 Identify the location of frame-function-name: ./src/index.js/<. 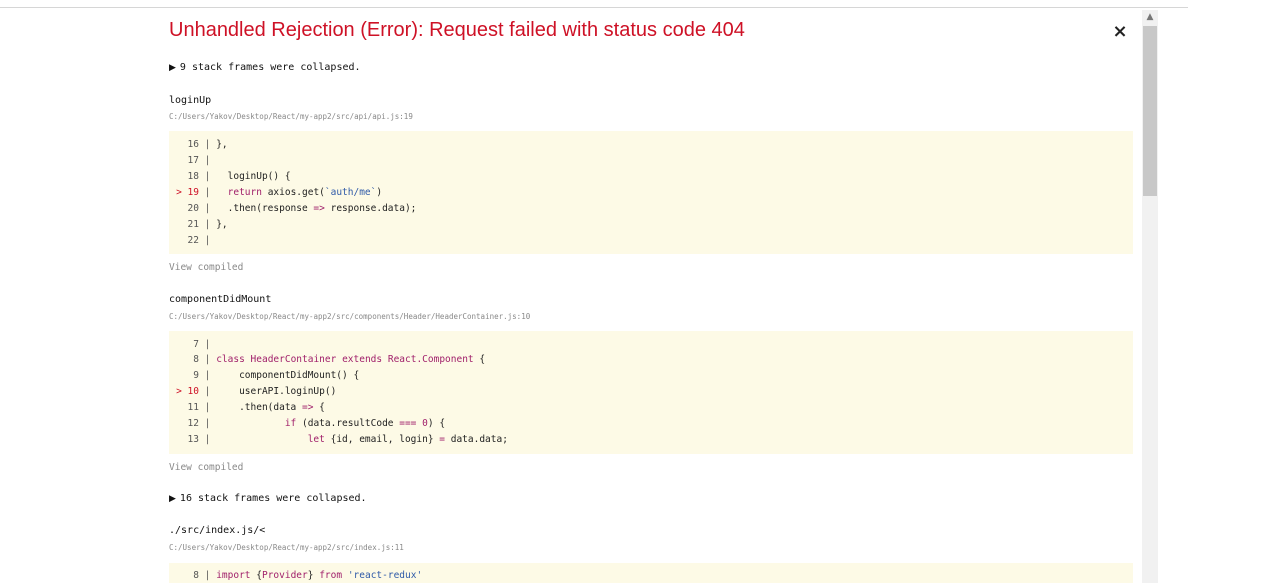
(217, 530).